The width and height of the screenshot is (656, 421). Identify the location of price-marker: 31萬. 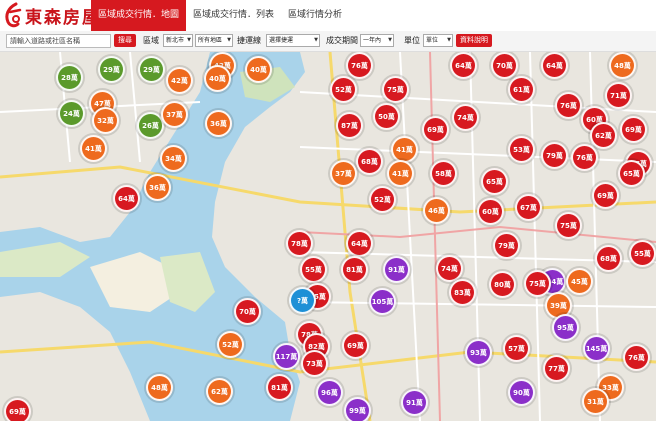
(595, 401).